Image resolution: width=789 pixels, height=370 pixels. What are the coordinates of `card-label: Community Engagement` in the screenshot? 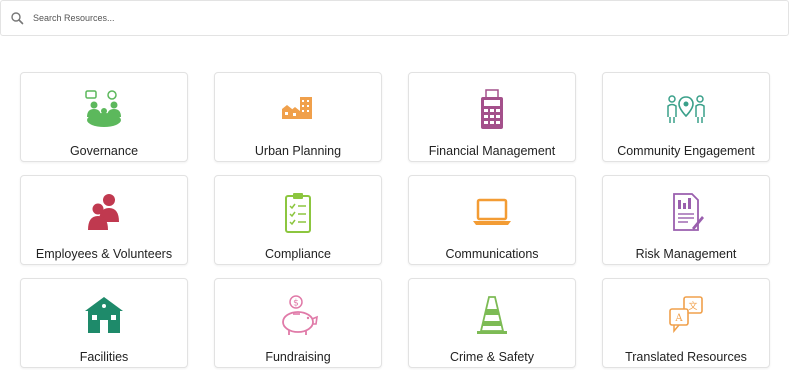 It's located at (686, 151).